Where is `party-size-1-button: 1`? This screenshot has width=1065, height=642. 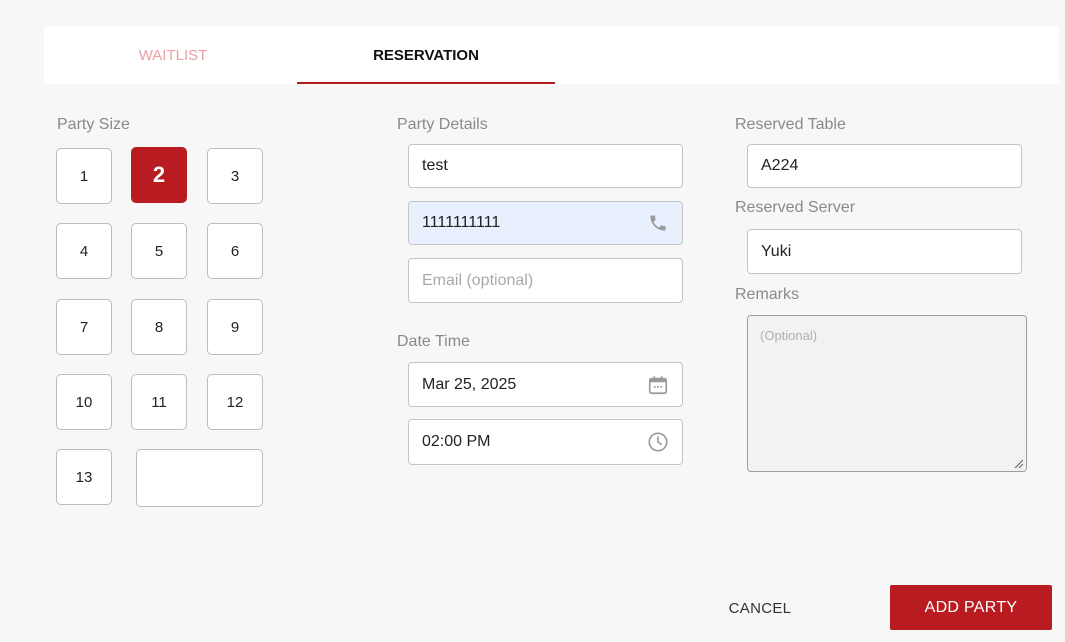 party-size-1-button: 1 is located at coordinates (84, 176).